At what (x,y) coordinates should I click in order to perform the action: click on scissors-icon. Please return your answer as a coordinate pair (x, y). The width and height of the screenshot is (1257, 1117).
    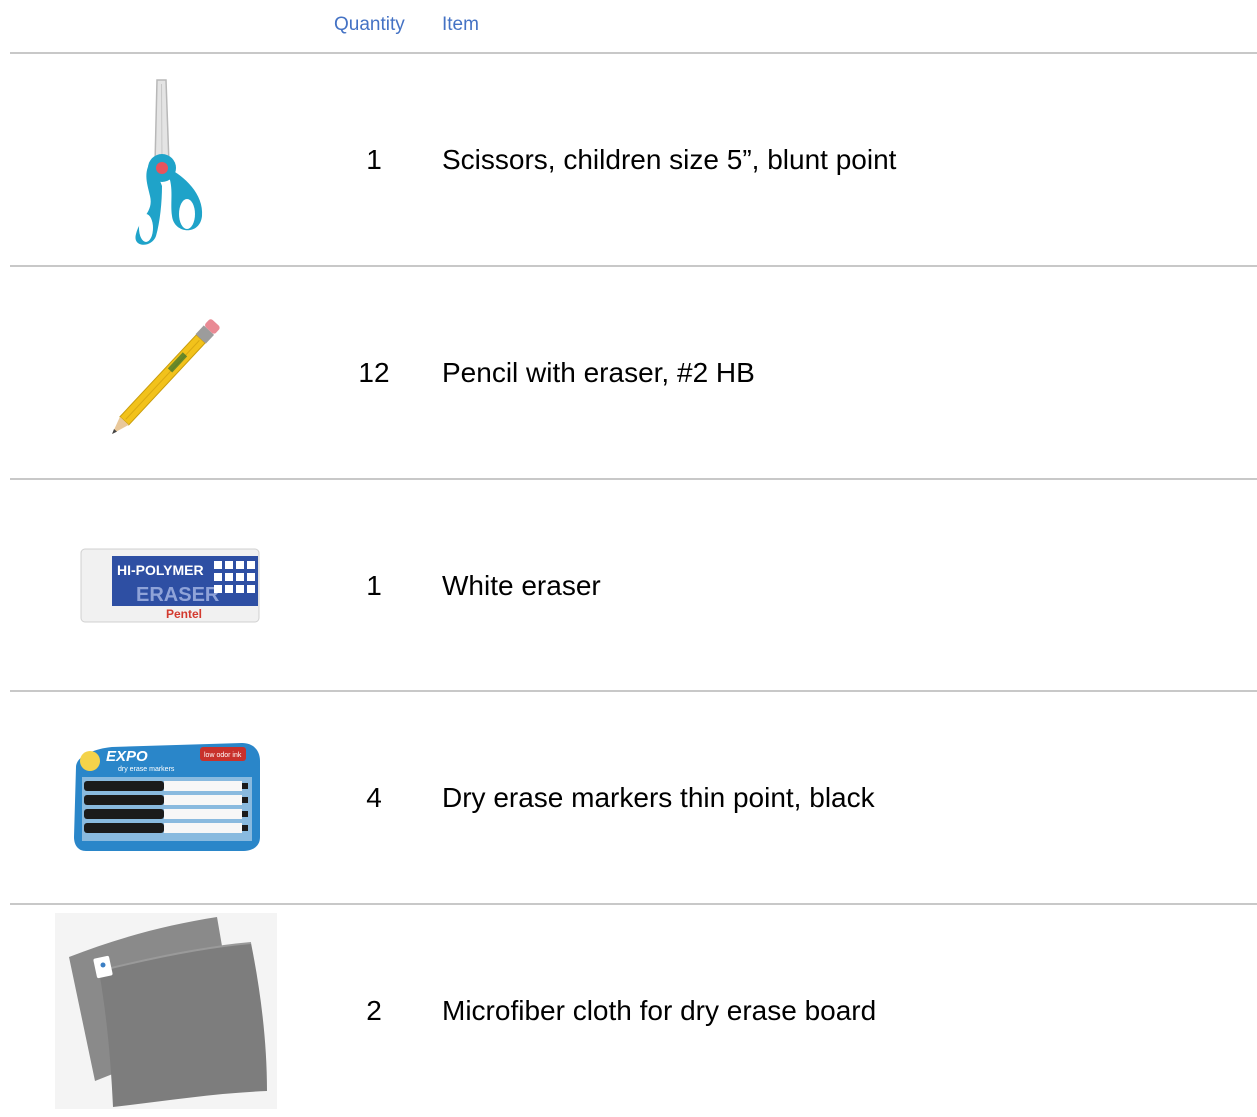
    Looking at the image, I should click on (162, 162).